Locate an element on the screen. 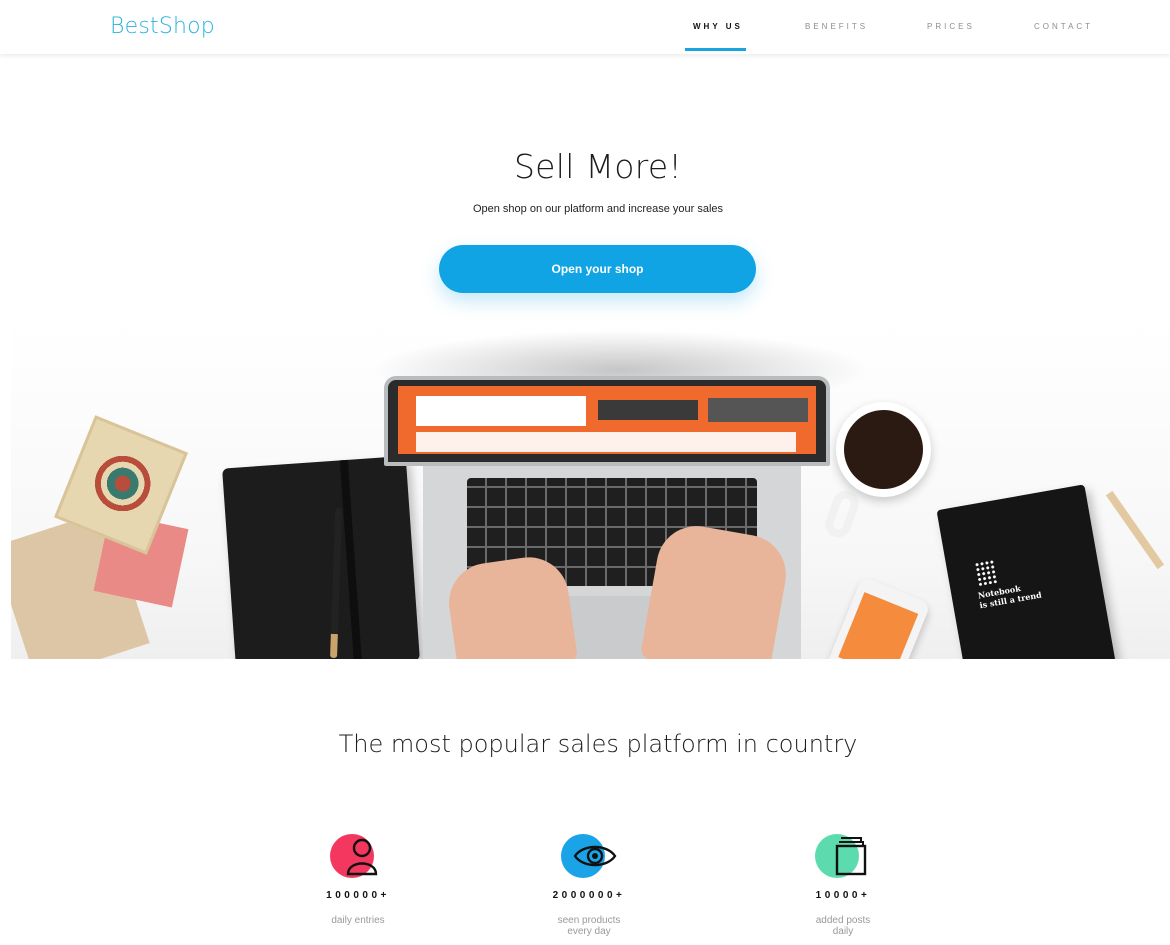 The image size is (1170, 945). stat-value: 100000+ is located at coordinates (358, 895).